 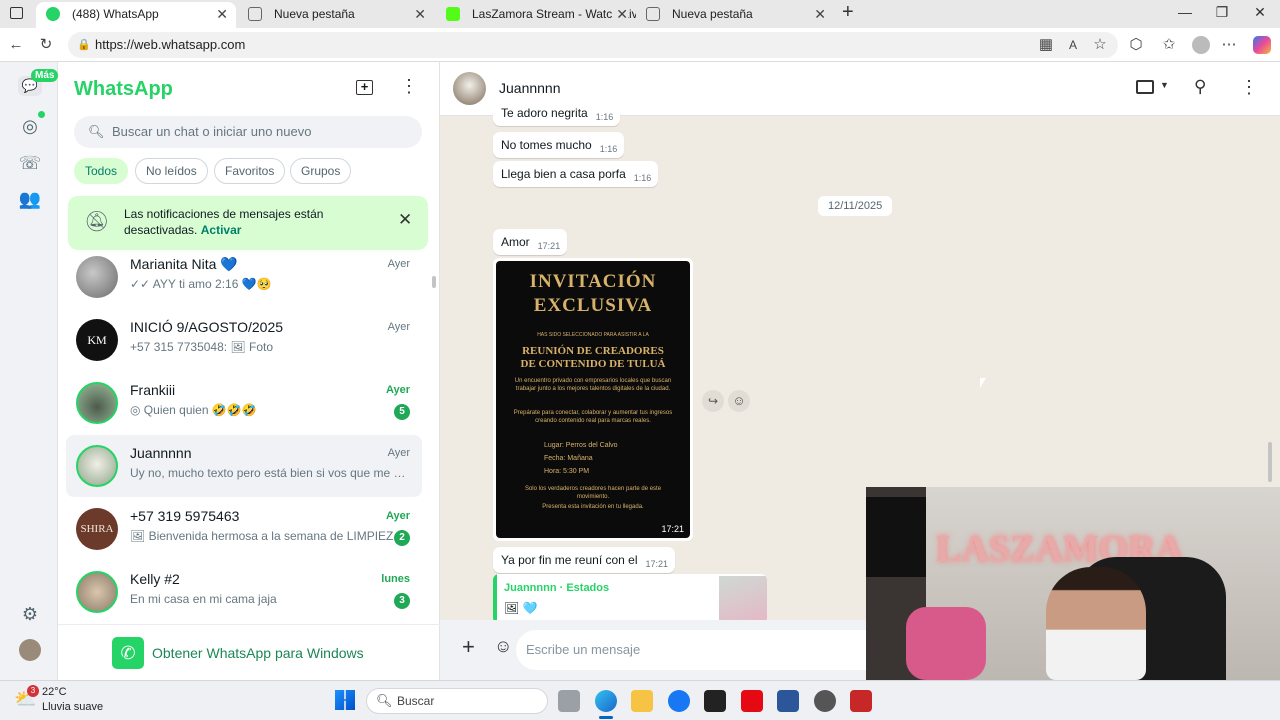 What do you see at coordinates (249, 652) in the screenshot?
I see `get-windows-app-banner: ✆ Obtener WhatsApp para Windows` at bounding box center [249, 652].